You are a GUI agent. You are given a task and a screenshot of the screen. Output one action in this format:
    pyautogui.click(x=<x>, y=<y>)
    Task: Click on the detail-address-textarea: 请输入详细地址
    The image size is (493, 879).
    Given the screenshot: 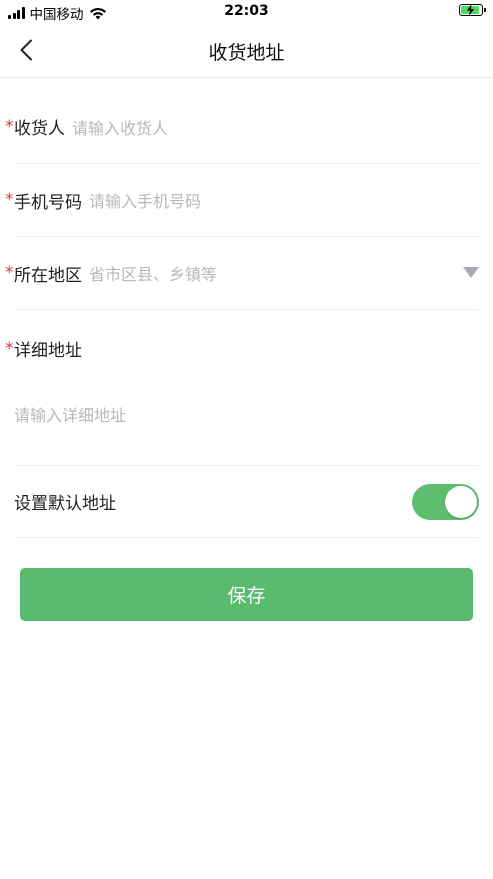 What is the action you would take?
    pyautogui.click(x=70, y=414)
    